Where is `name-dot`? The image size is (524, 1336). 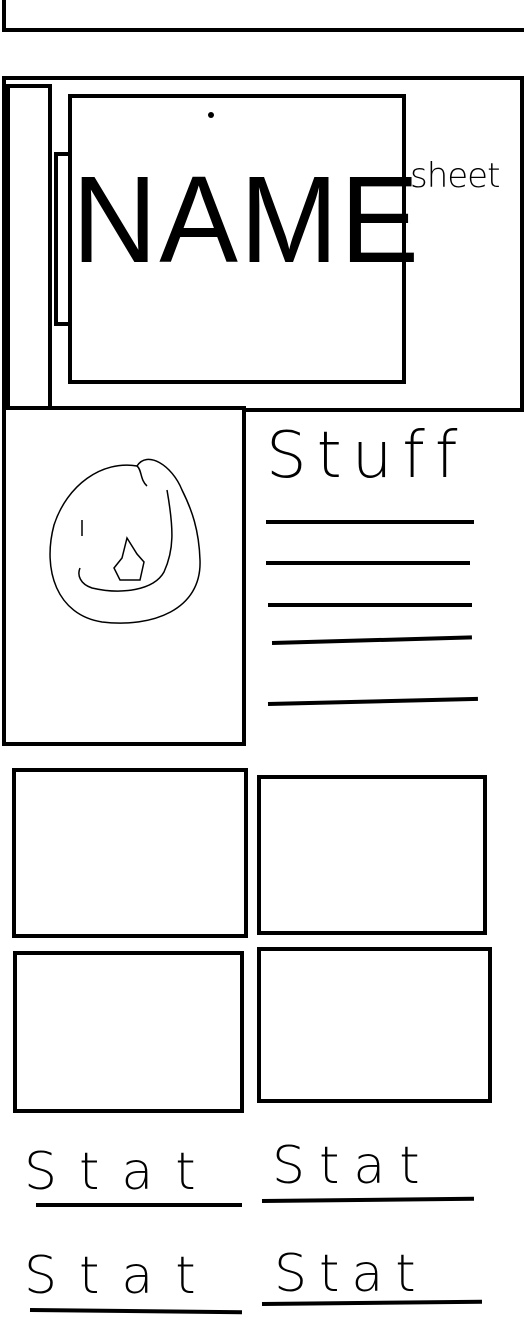 name-dot is located at coordinates (211, 115).